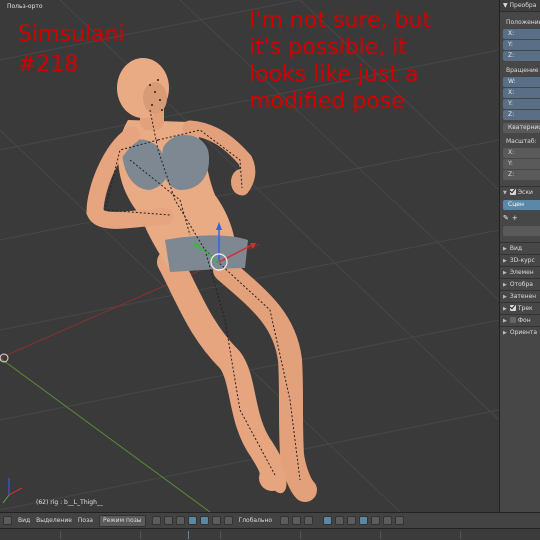 Image resolution: width=540 pixels, height=540 pixels. What do you see at coordinates (54, 520) in the screenshot?
I see `menu-select: Выделение` at bounding box center [54, 520].